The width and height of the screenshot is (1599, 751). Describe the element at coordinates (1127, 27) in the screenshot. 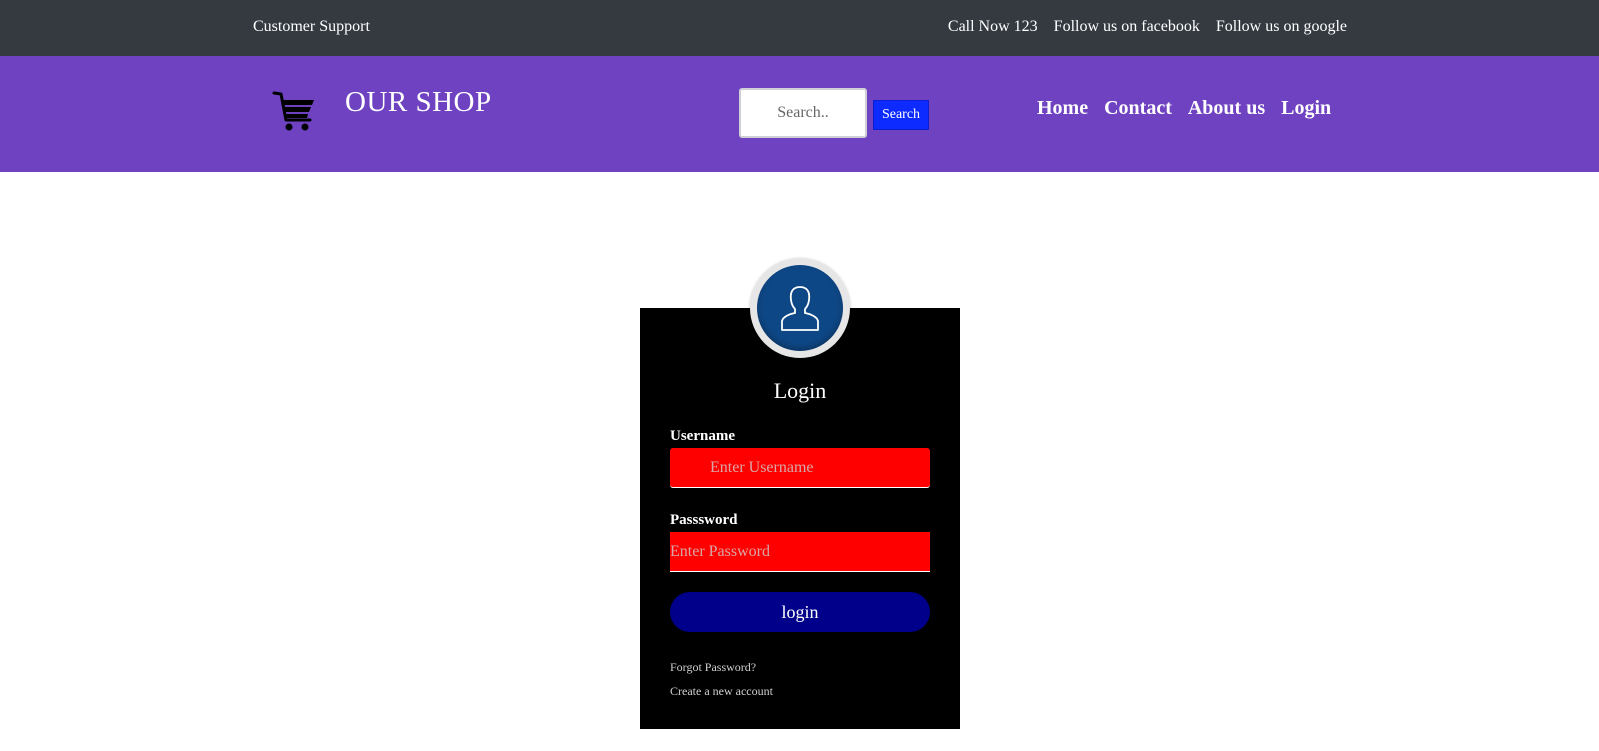

I see `facebook-link: Follow us on facebook` at that location.